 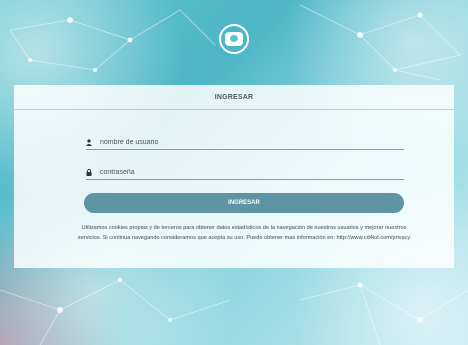 What do you see at coordinates (234, 97) in the screenshot?
I see `login-title: INGRESAR` at bounding box center [234, 97].